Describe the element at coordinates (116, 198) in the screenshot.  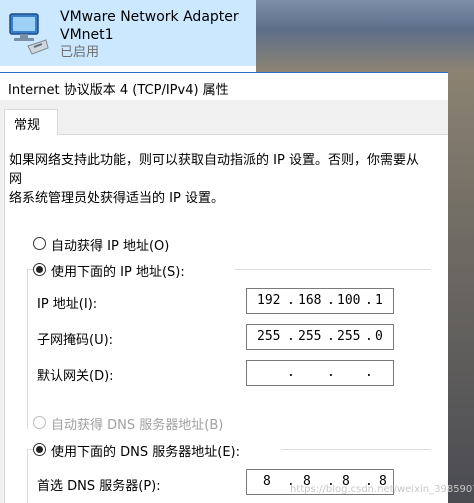
I see `description-line-2: 络系统管理员处获得适当的 IP 设置。` at that location.